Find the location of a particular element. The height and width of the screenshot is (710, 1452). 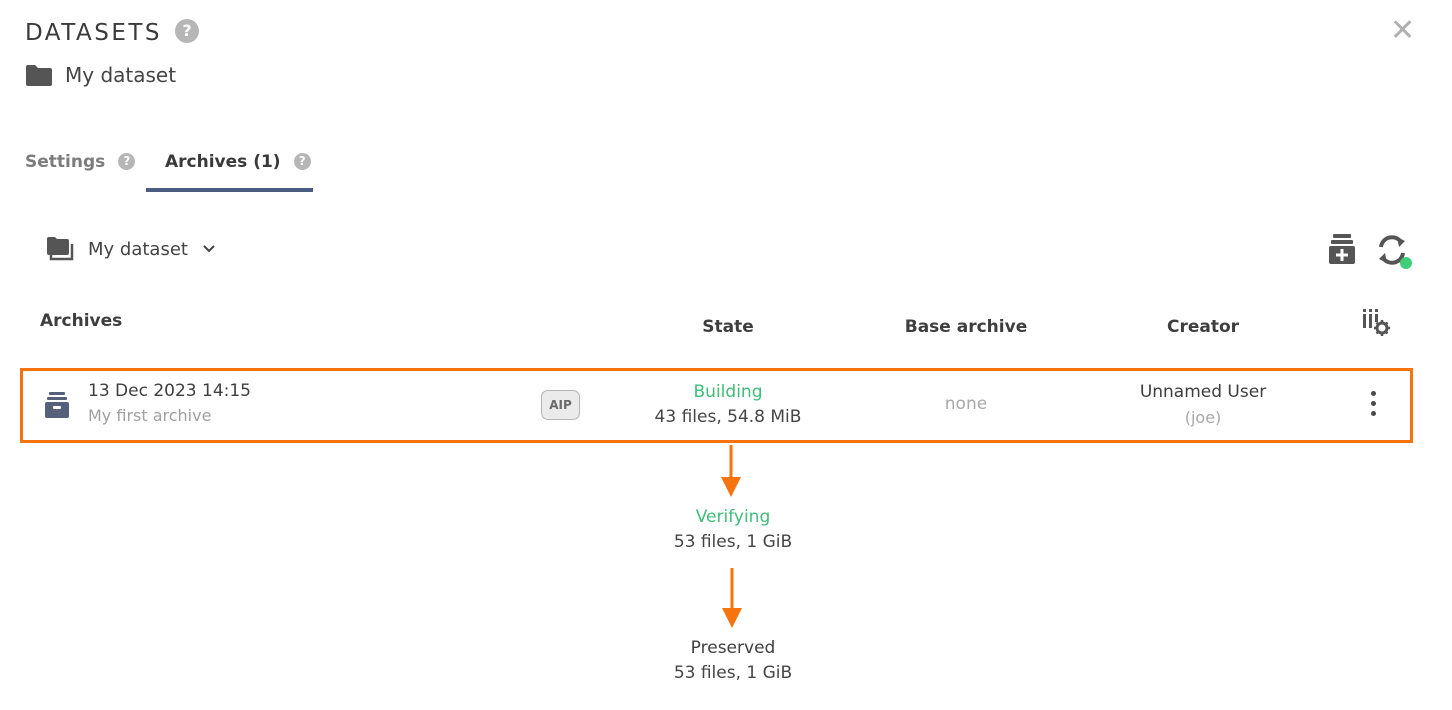

folders-icon is located at coordinates (60, 249).